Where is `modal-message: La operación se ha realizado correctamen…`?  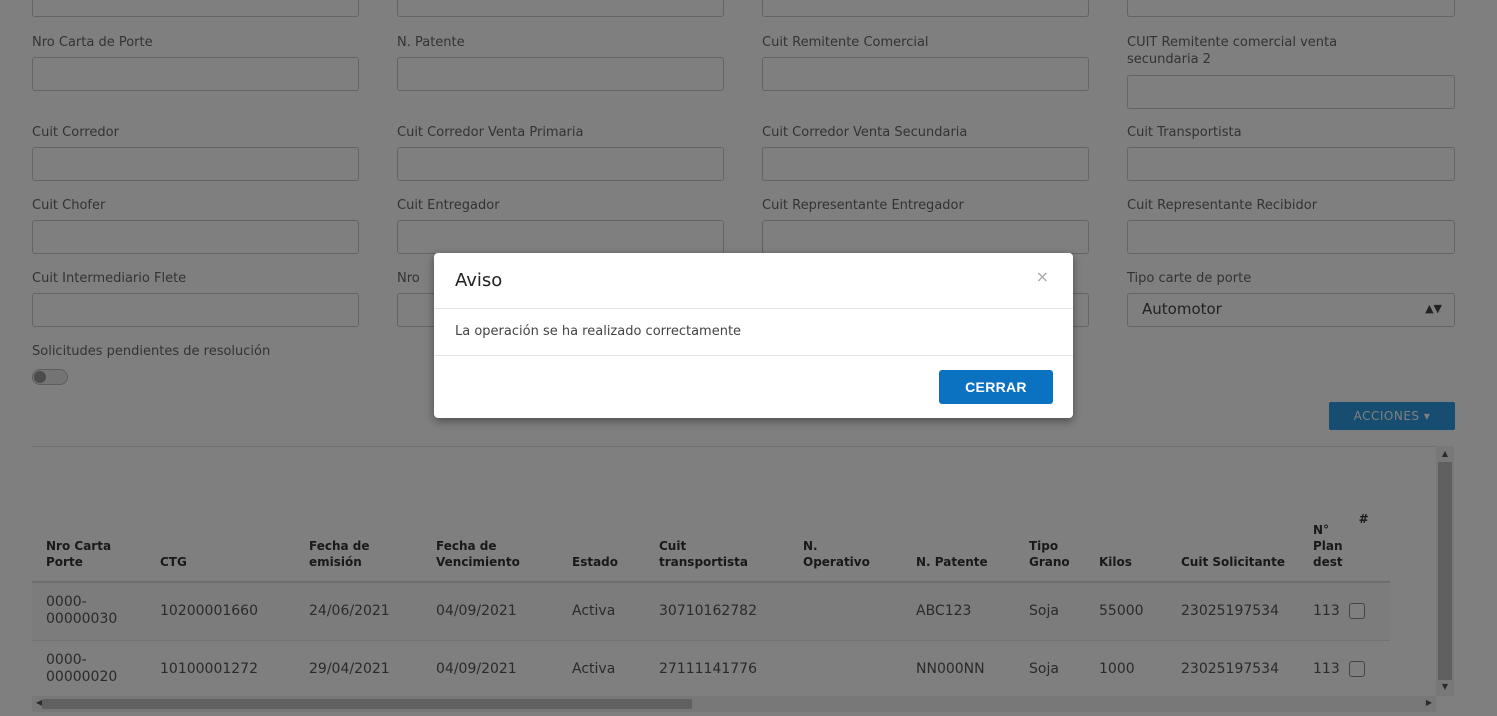
modal-message: La operación se ha realizado correctamen… is located at coordinates (753, 332).